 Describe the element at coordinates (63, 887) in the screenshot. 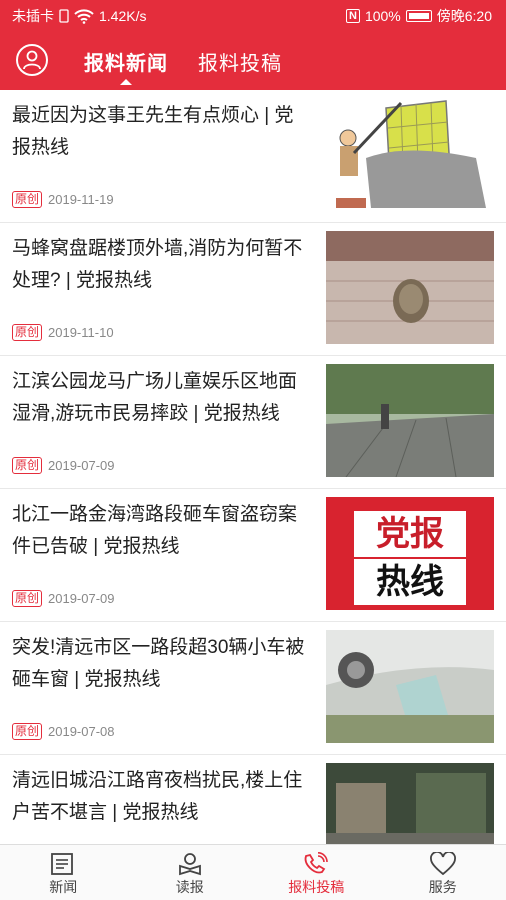

I see `tabbar-label: 新闻` at that location.